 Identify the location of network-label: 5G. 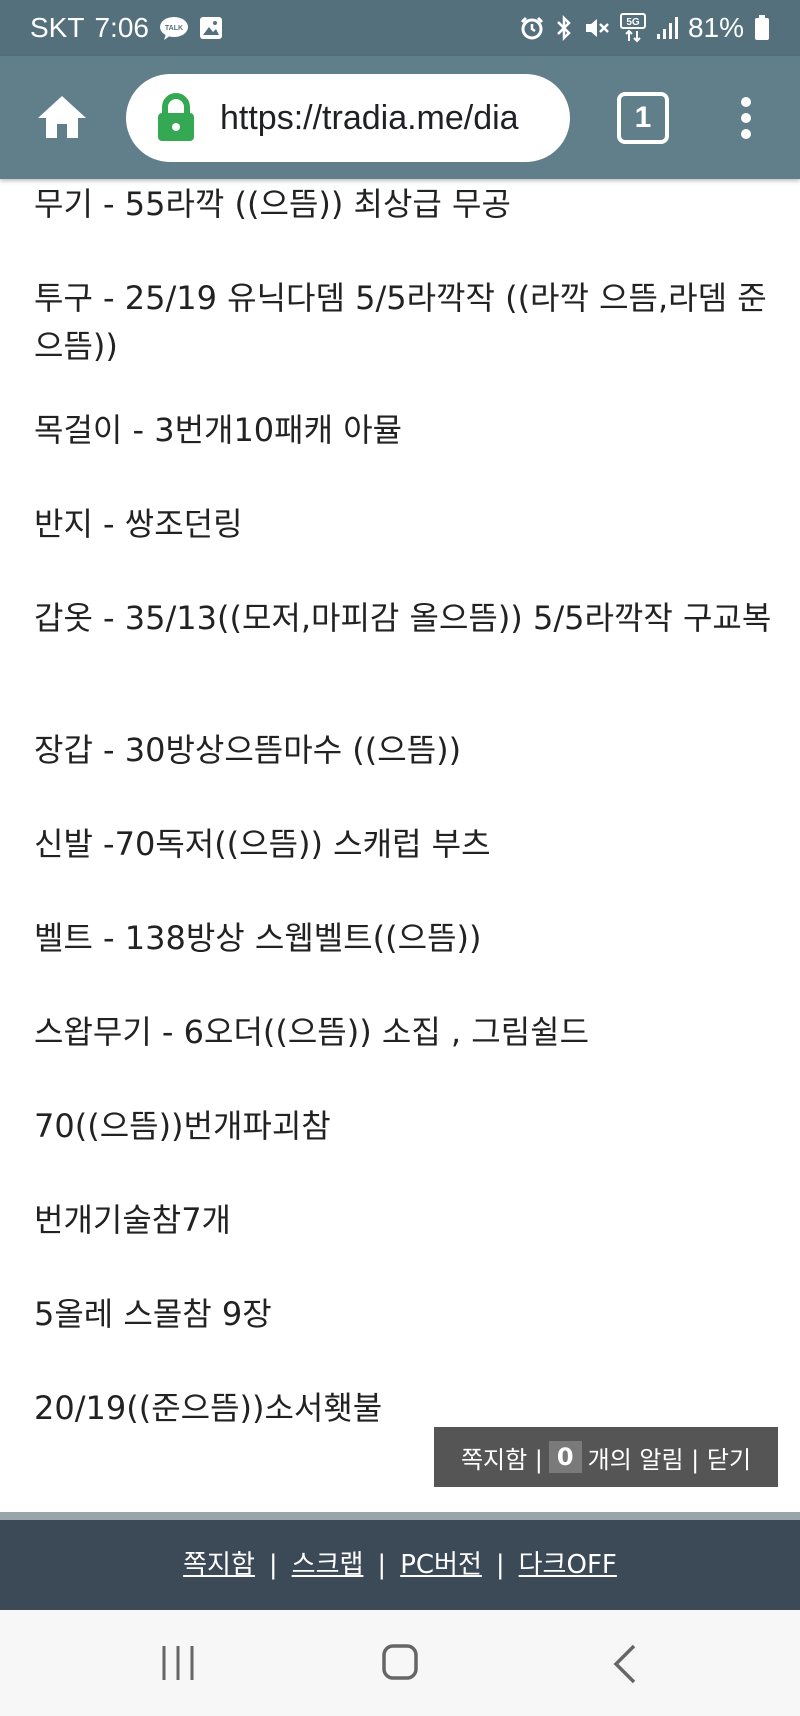
(633, 22).